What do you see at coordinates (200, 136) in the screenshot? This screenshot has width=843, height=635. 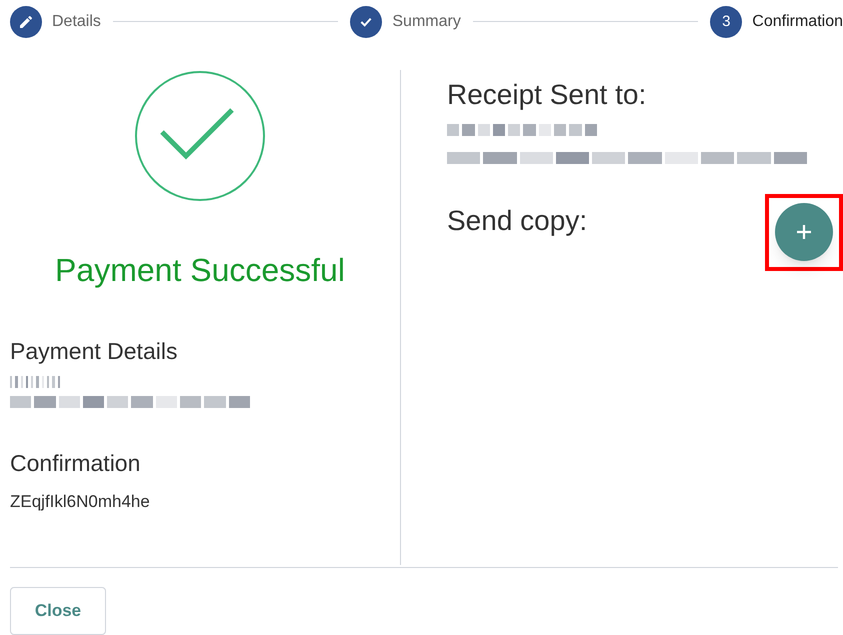 I see `success-check-icon` at bounding box center [200, 136].